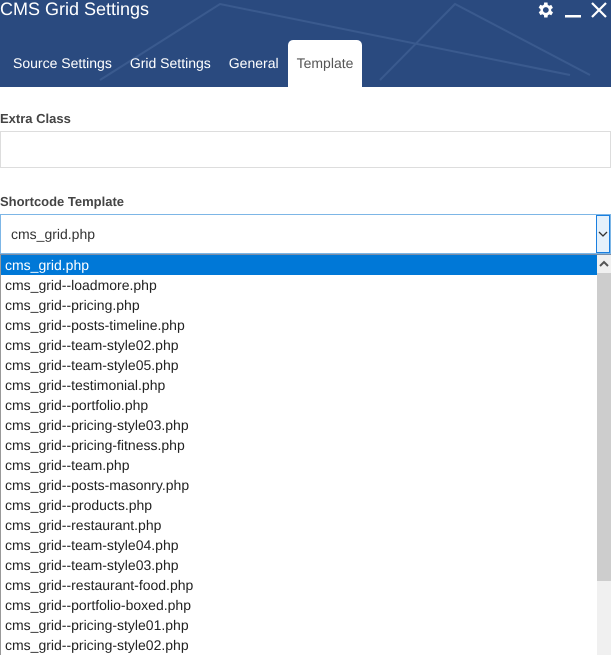 The image size is (611, 656). What do you see at coordinates (305, 149) in the screenshot?
I see `input-field` at bounding box center [305, 149].